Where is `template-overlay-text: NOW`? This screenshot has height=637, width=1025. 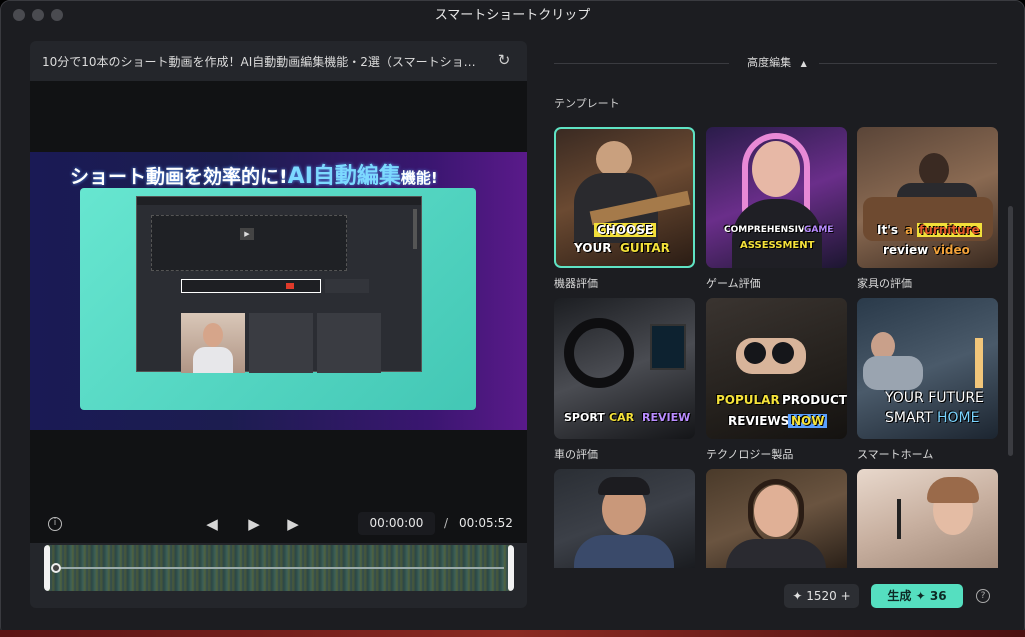 template-overlay-text: NOW is located at coordinates (808, 421).